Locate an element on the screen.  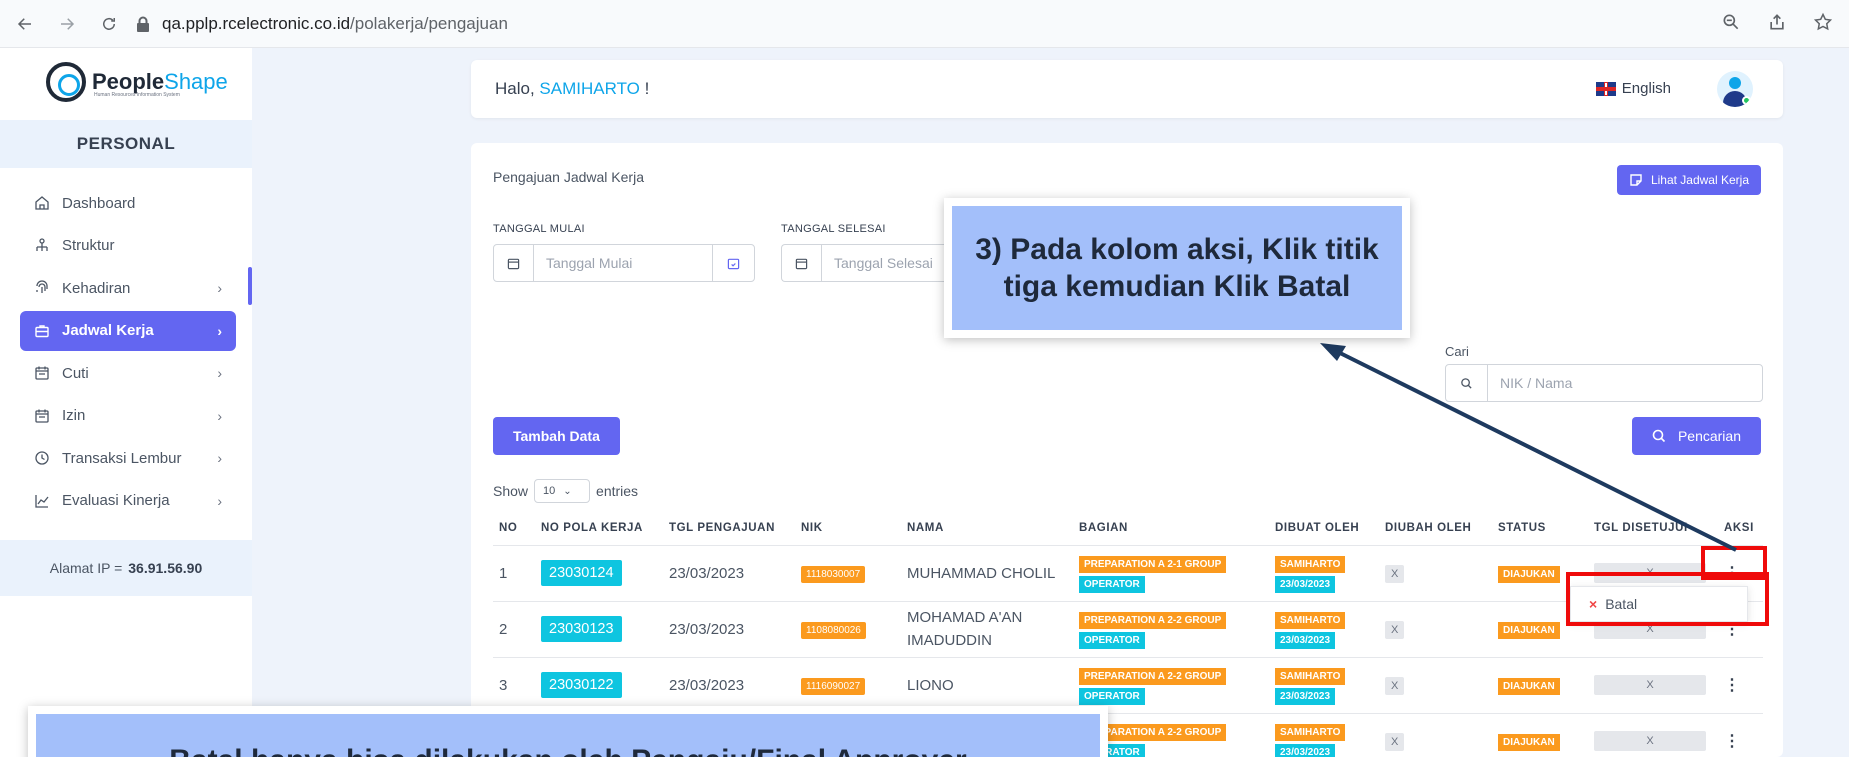
online-status-dot is located at coordinates (1746, 100).